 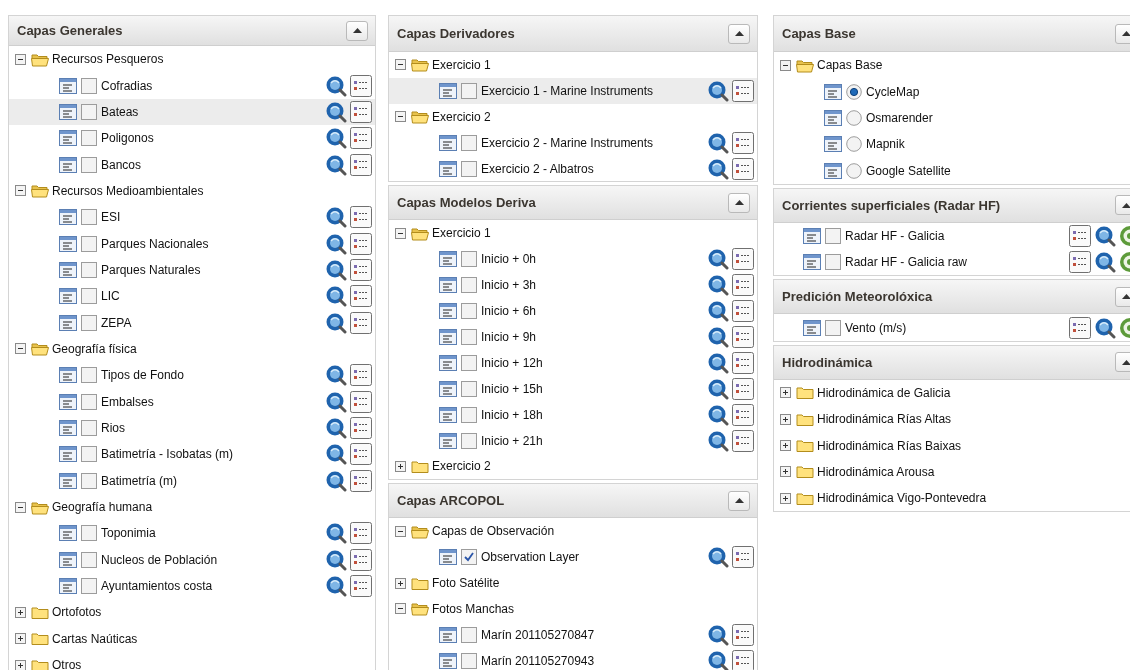 What do you see at coordinates (128, 190) in the screenshot?
I see `folder-label: Recursos Medioambientales` at bounding box center [128, 190].